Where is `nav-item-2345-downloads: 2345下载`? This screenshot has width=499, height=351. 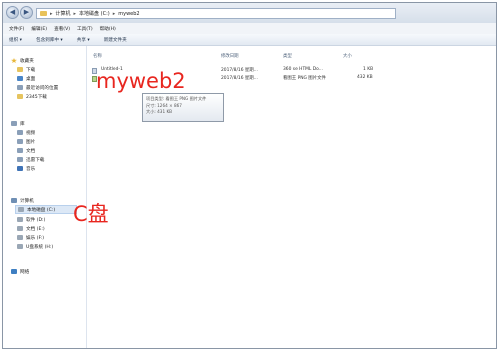
nav-item-2345-downloads: 2345下载 is located at coordinates (32, 96).